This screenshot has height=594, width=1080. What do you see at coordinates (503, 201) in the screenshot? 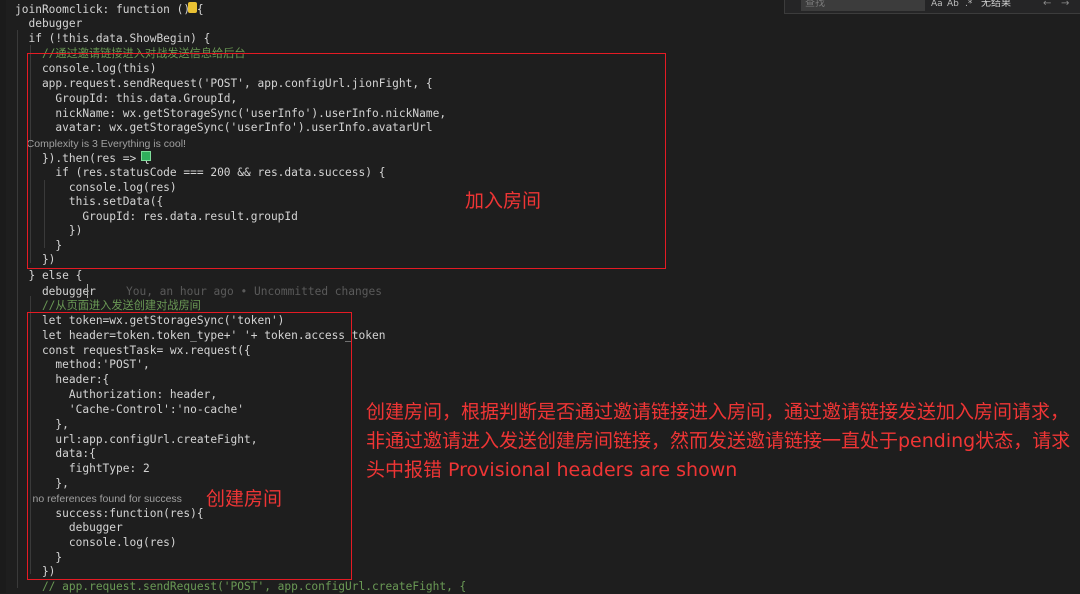
I see `join-room-label: 加入房间` at bounding box center [503, 201].